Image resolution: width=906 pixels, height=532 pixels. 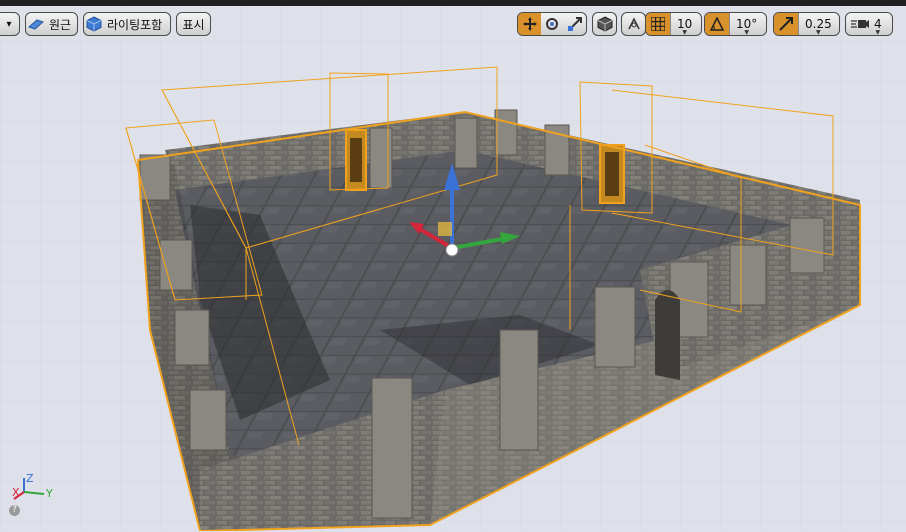 I want to click on rotation-snap-group: 10° ▼, so click(x=735, y=24).